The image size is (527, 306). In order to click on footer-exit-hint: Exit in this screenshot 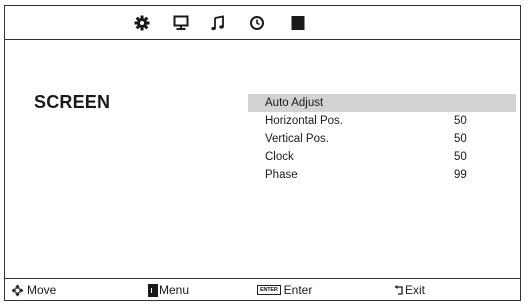, I will do `click(409, 290)`.